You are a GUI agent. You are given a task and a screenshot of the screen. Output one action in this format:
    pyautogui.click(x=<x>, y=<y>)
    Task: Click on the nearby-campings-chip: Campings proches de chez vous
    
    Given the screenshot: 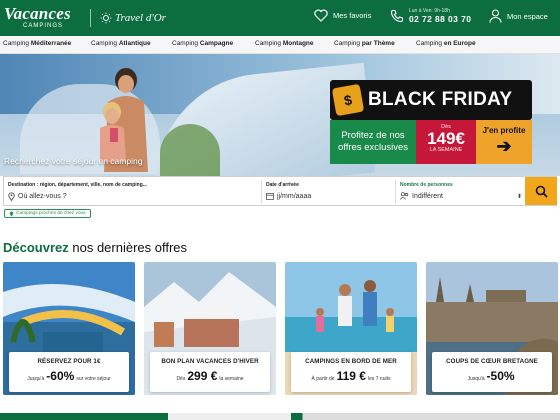 What is the action you would take?
    pyautogui.click(x=47, y=213)
    